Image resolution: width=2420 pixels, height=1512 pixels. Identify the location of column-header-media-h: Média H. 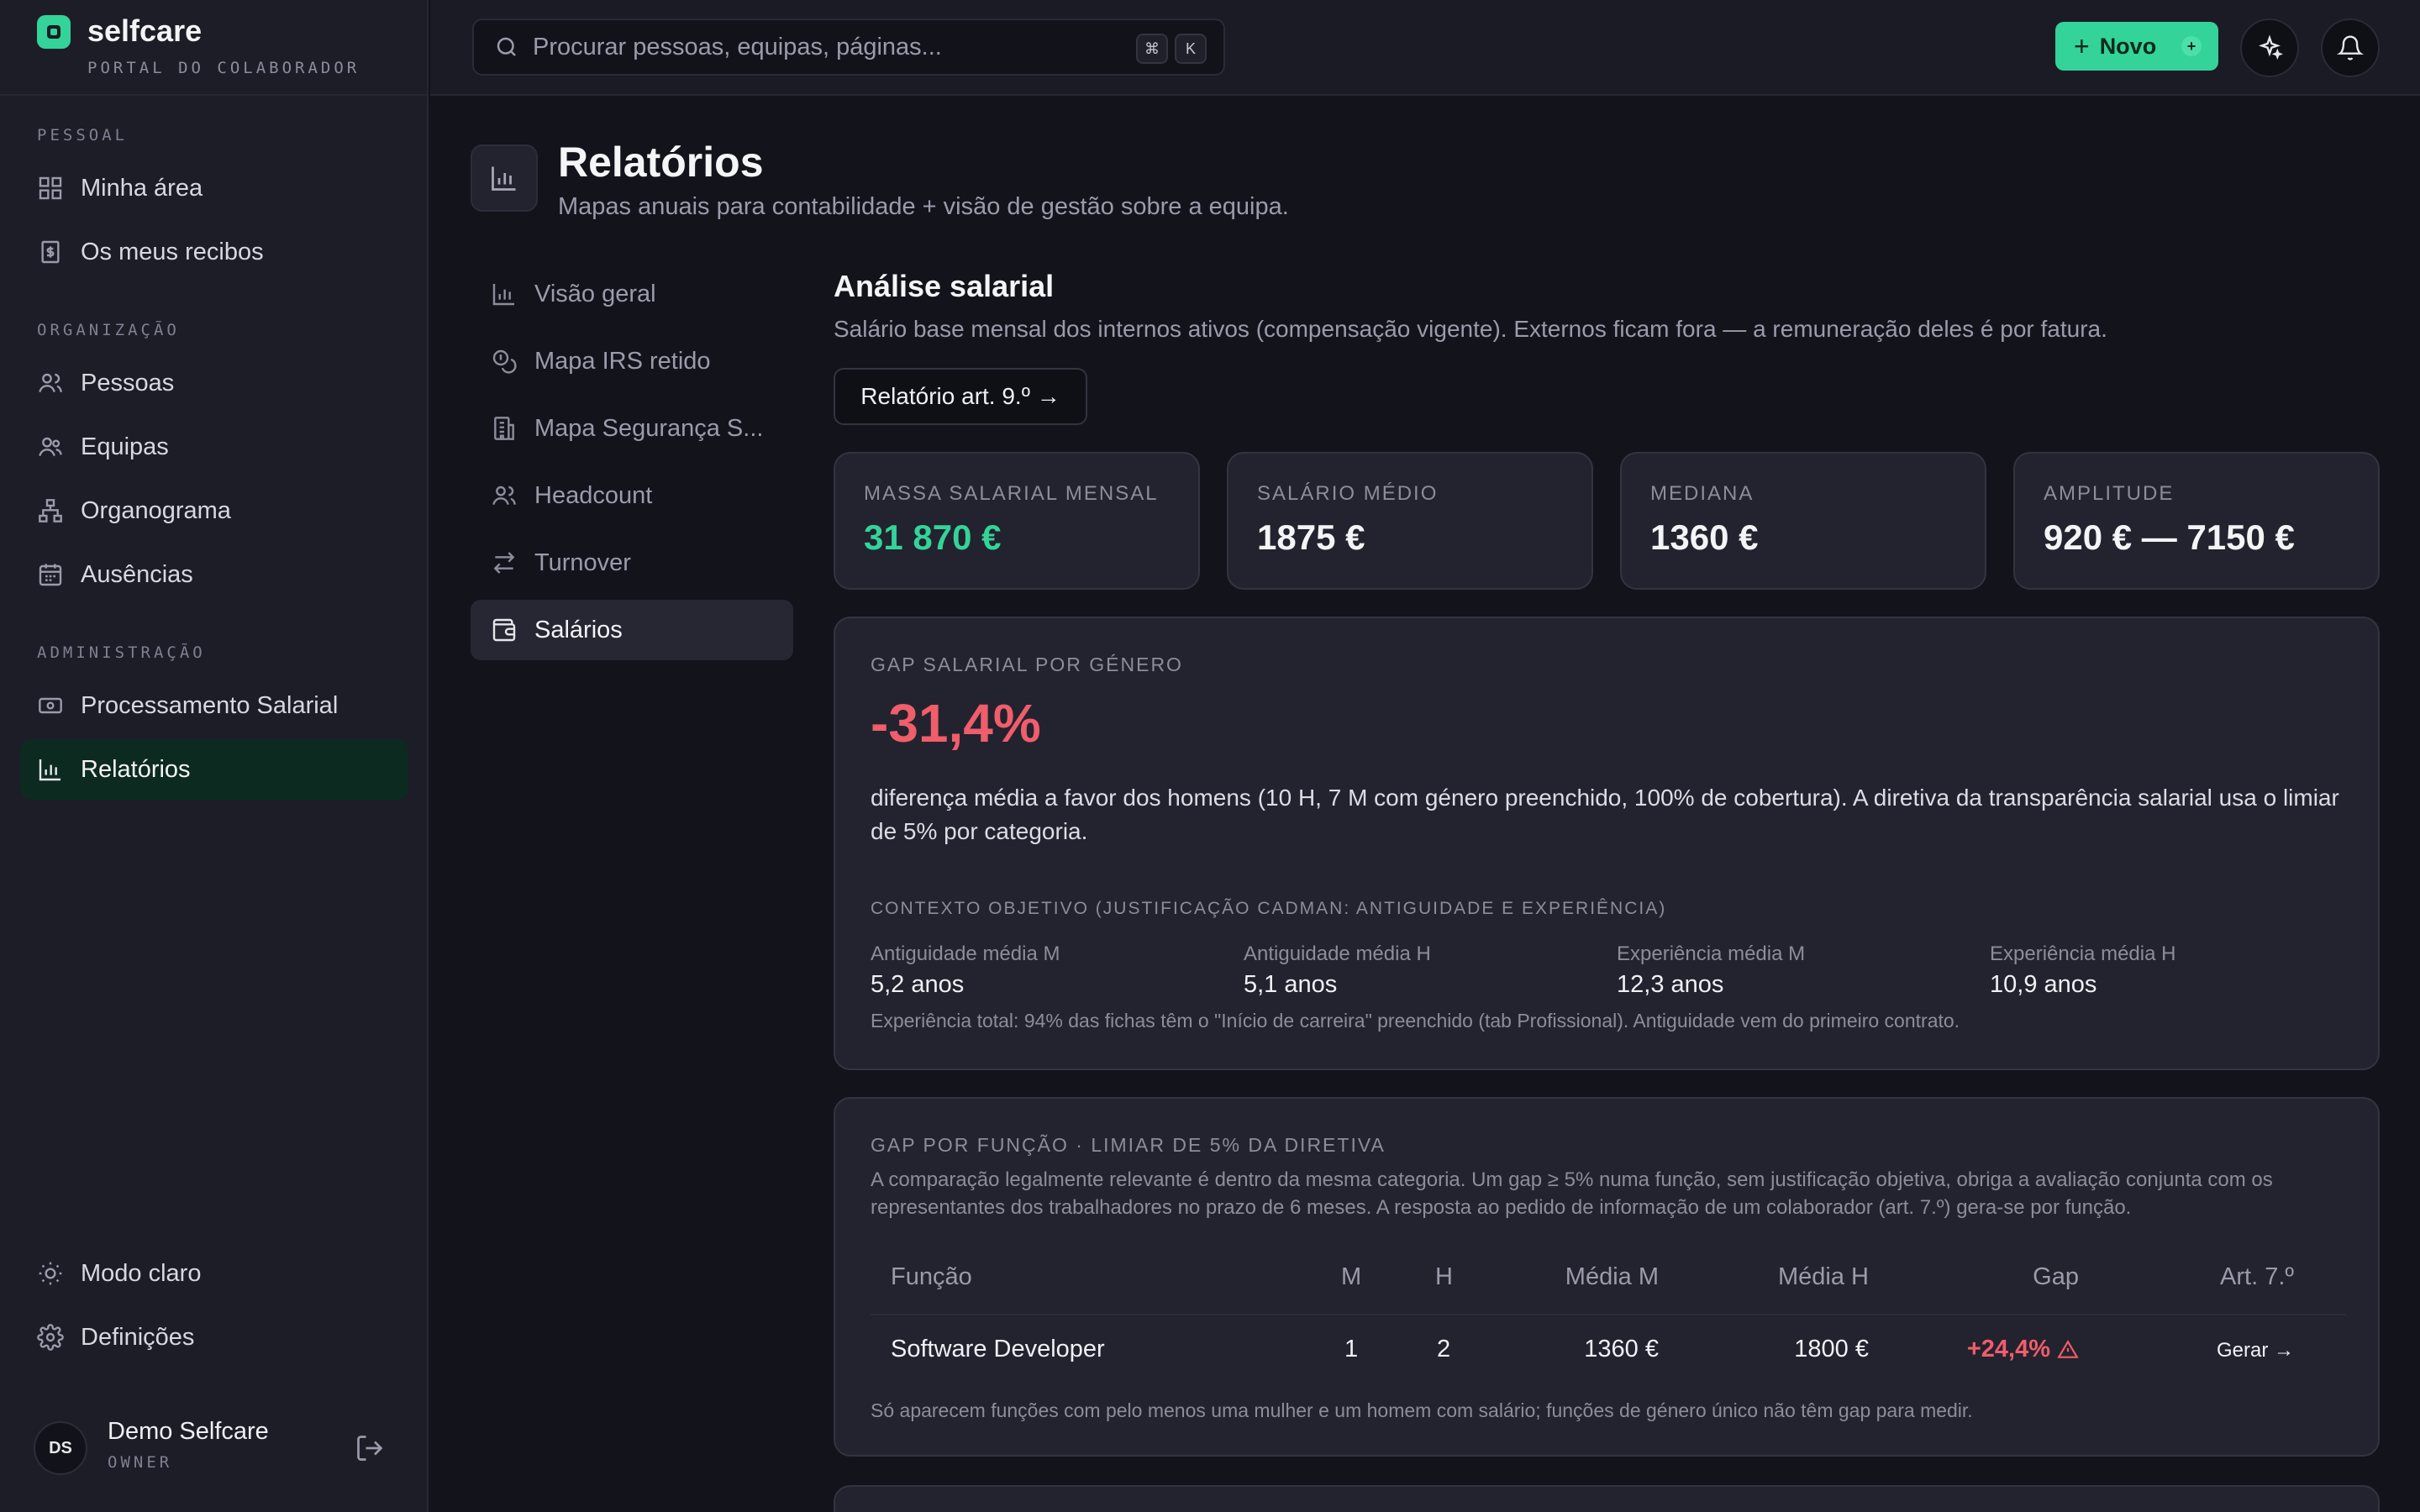
(1823, 1276).